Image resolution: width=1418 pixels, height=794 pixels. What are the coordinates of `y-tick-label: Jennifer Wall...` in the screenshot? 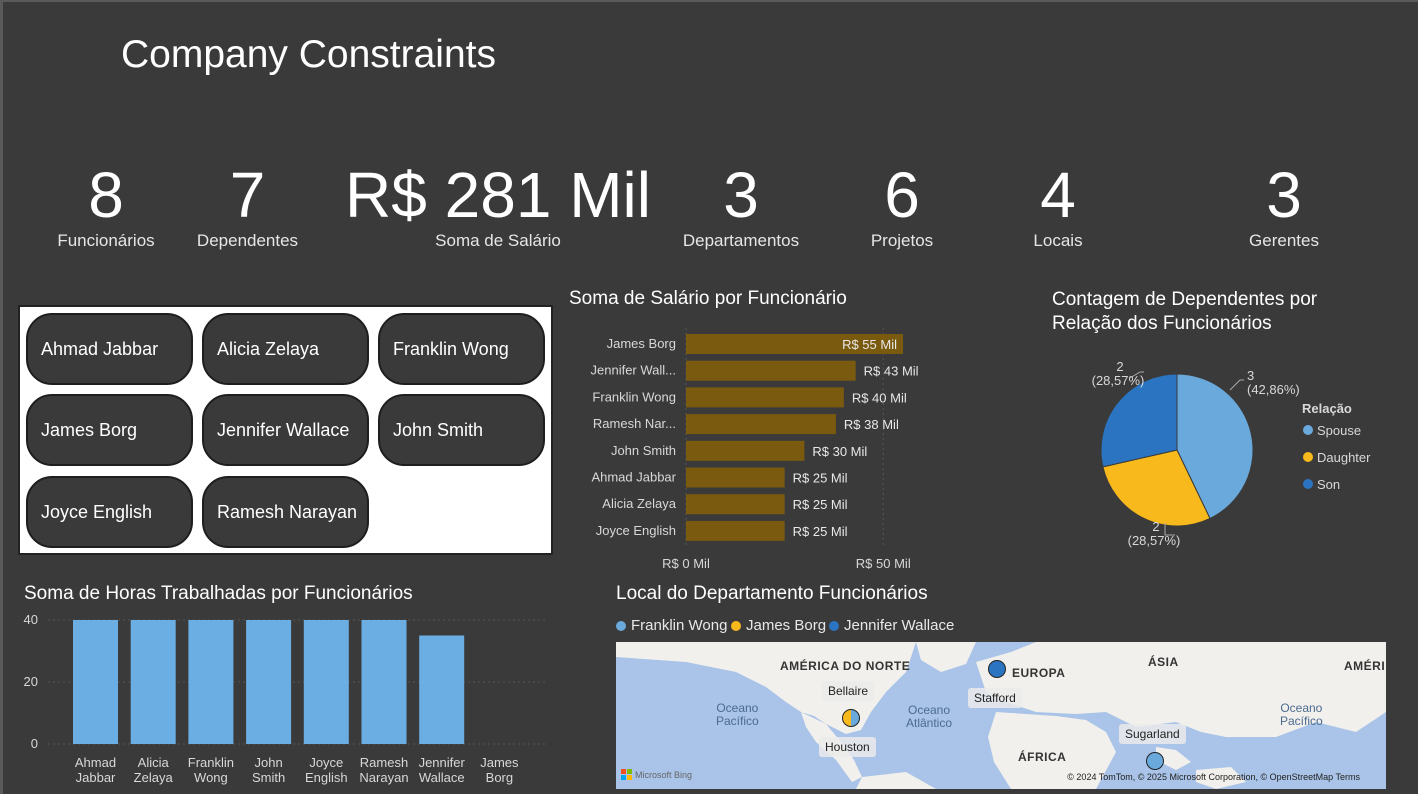 It's located at (634, 370).